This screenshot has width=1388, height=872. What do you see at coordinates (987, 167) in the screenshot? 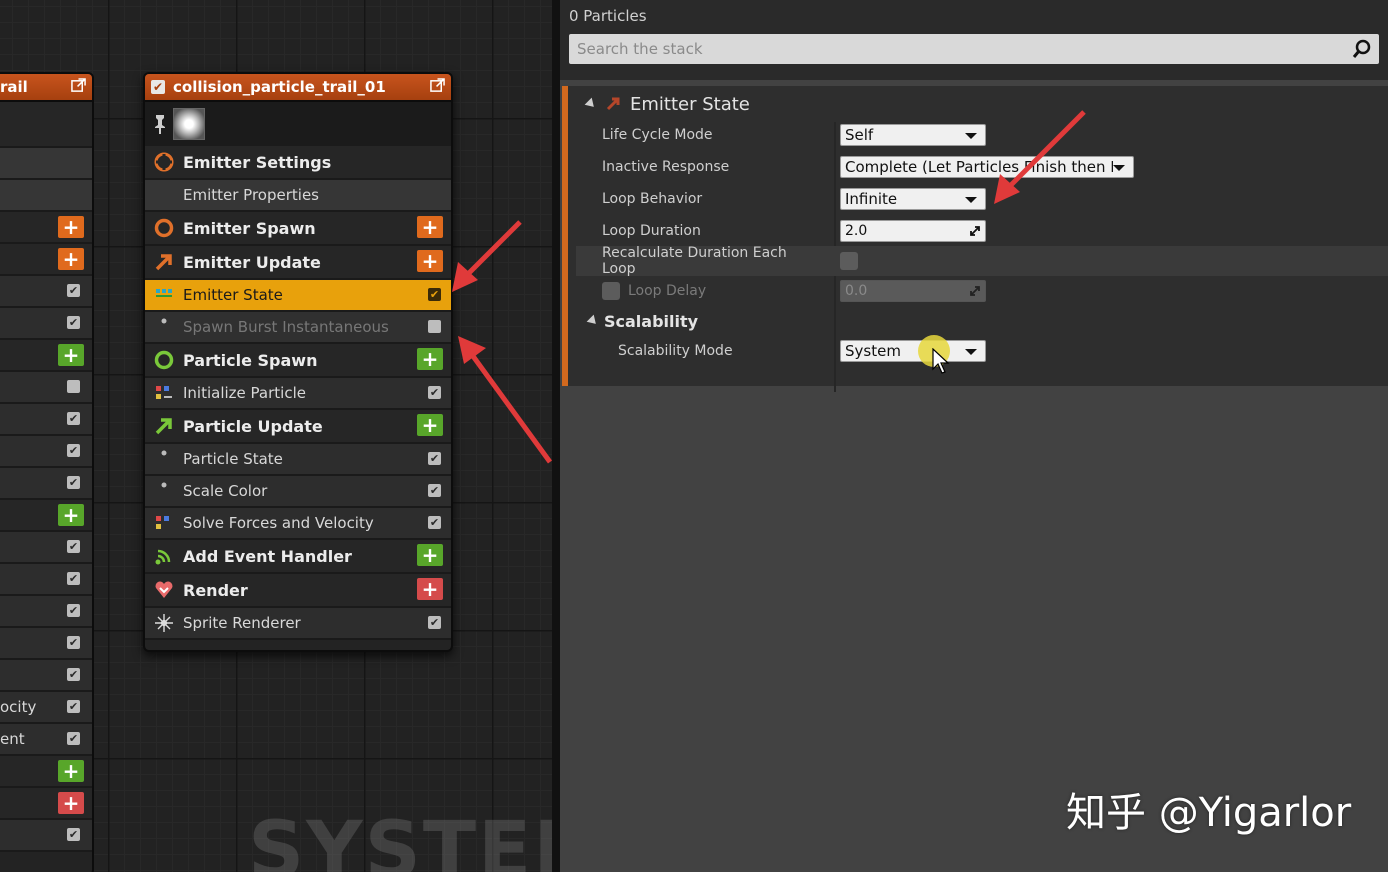
I see `inactive-response-dropdown: Complete (Let Particles Finish then K` at bounding box center [987, 167].